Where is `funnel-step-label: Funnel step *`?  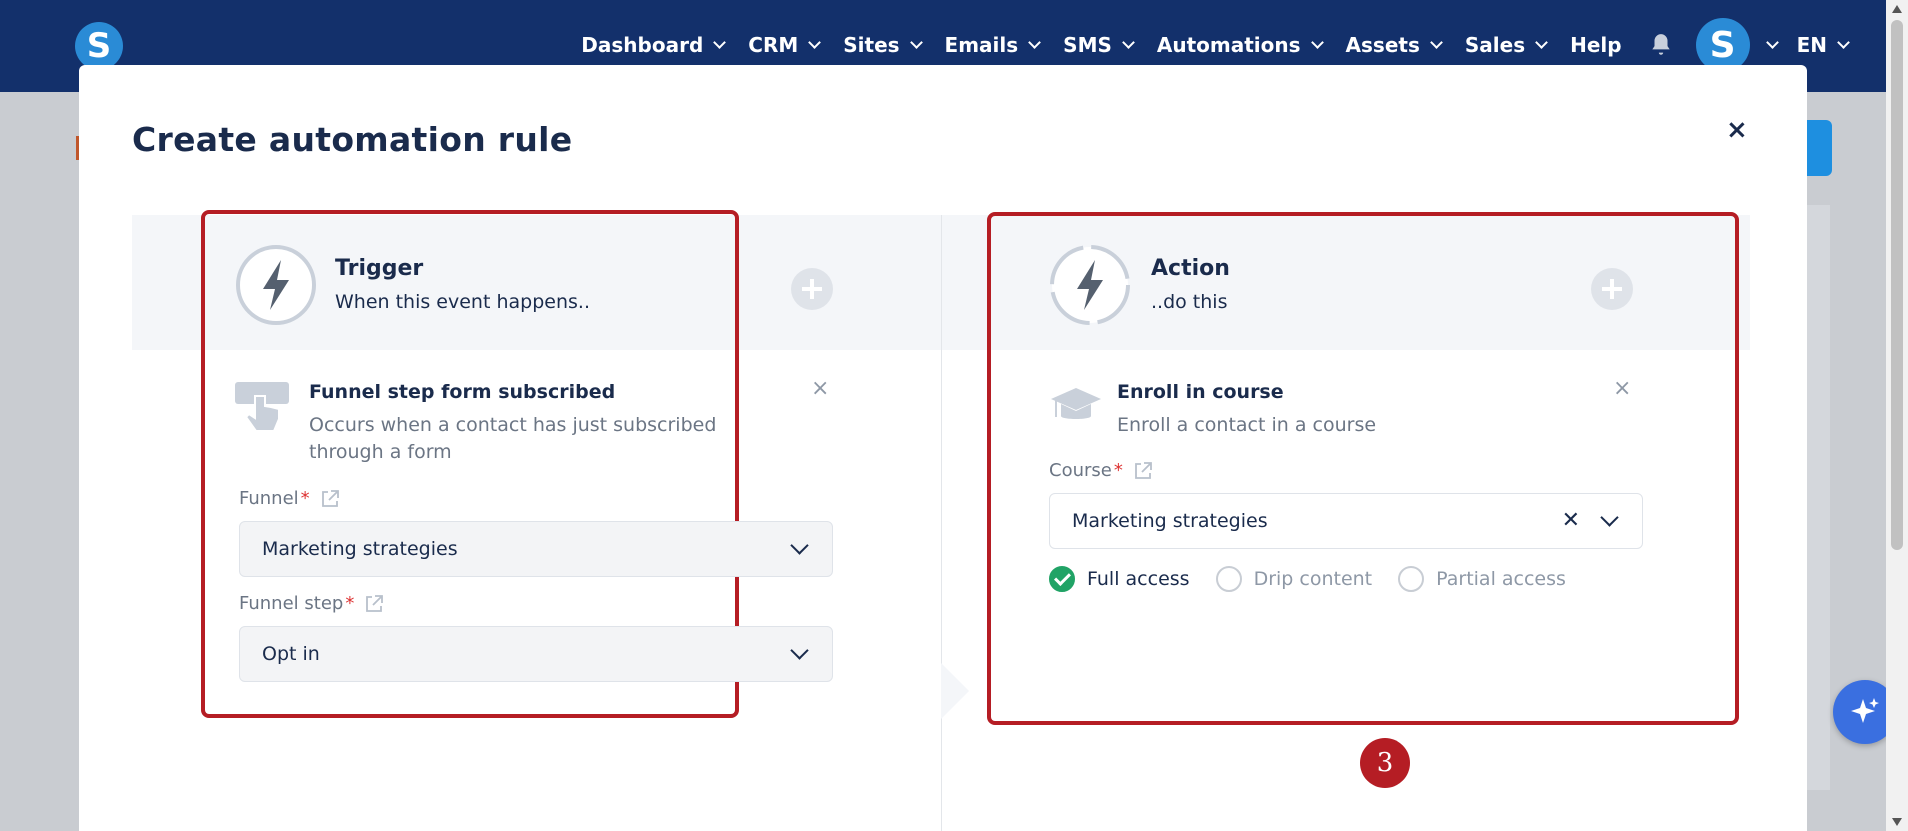 funnel-step-label: Funnel step * is located at coordinates (311, 603).